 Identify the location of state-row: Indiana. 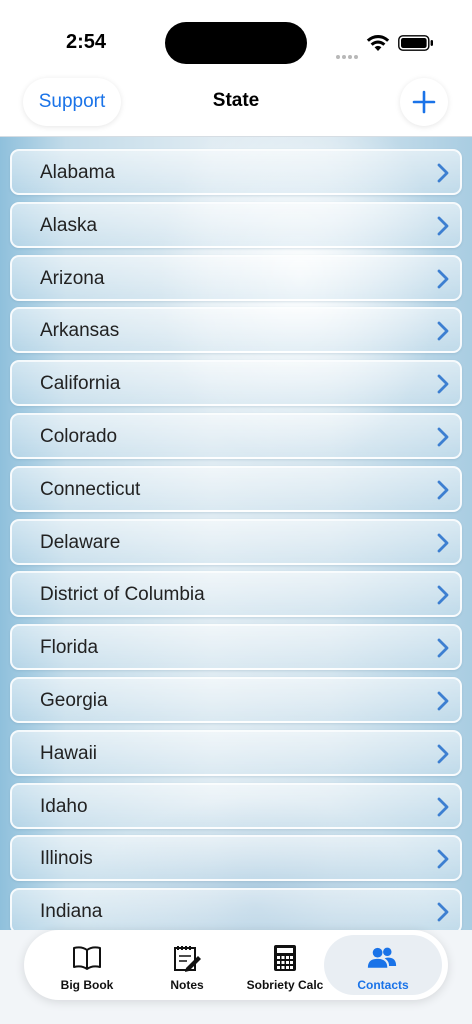
(236, 911).